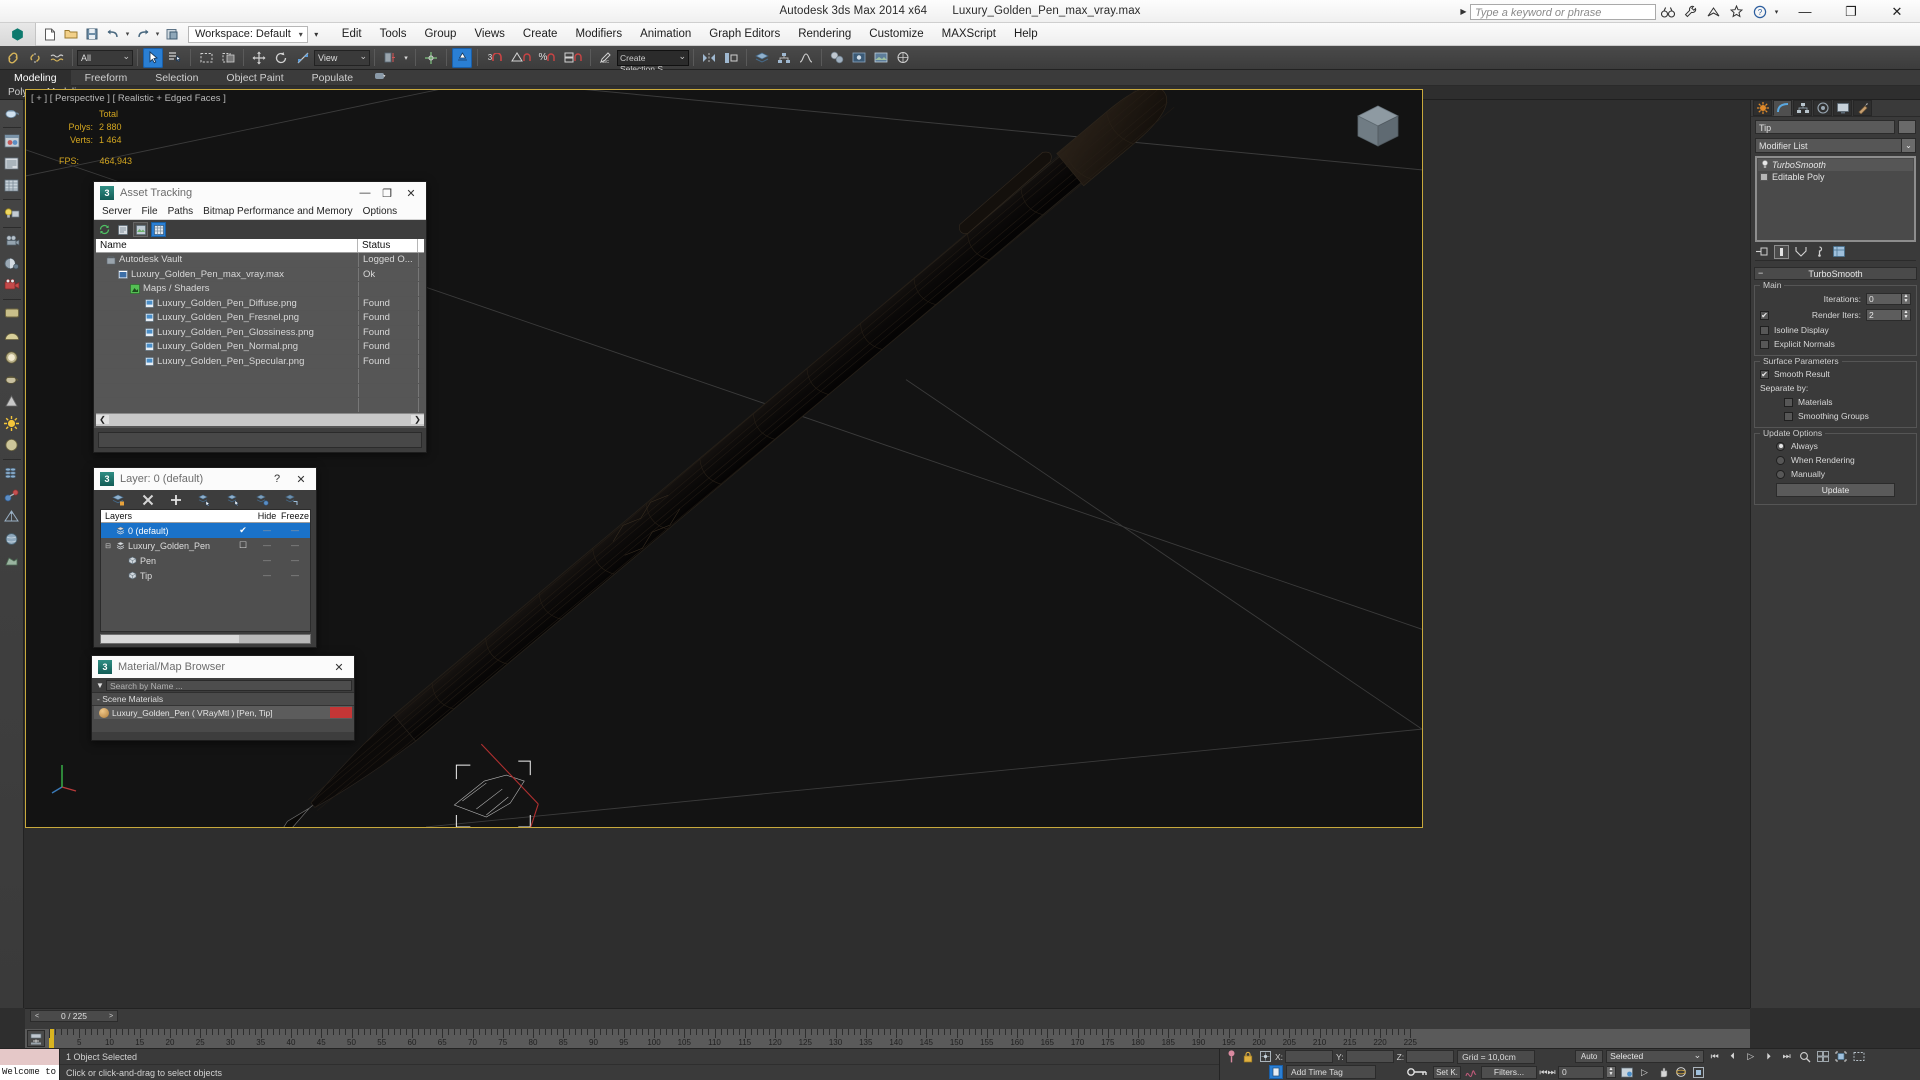 The image size is (1920, 1080). I want to click on pivot-dropdown-arrow: ▾, so click(406, 58).